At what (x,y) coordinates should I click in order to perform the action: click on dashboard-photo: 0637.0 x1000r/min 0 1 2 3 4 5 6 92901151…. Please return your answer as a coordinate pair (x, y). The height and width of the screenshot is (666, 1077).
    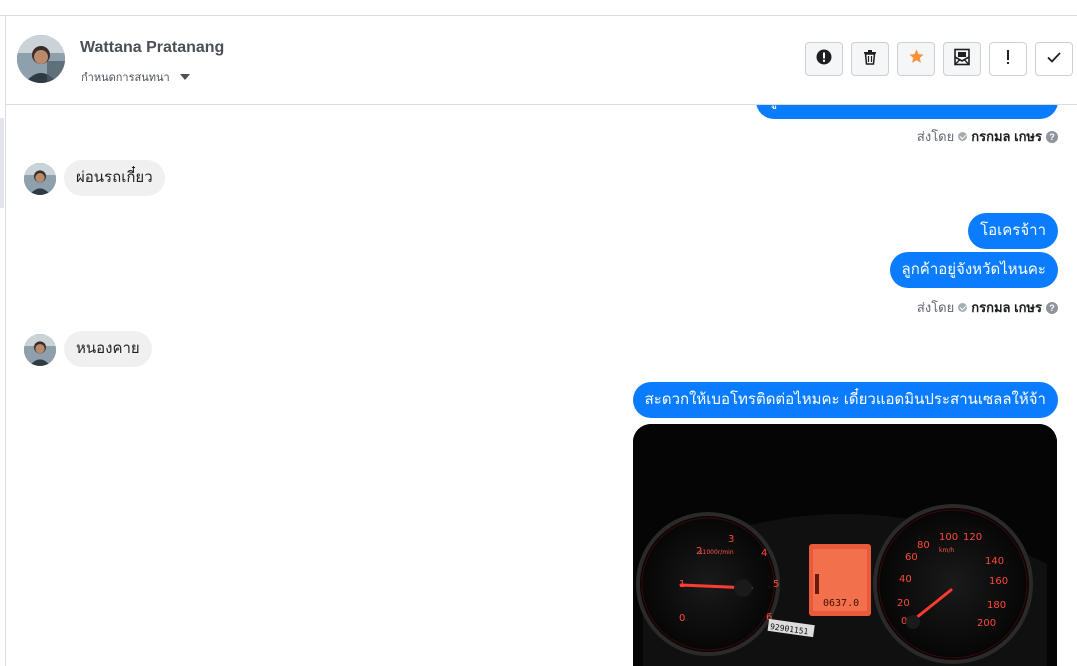
    Looking at the image, I should click on (845, 545).